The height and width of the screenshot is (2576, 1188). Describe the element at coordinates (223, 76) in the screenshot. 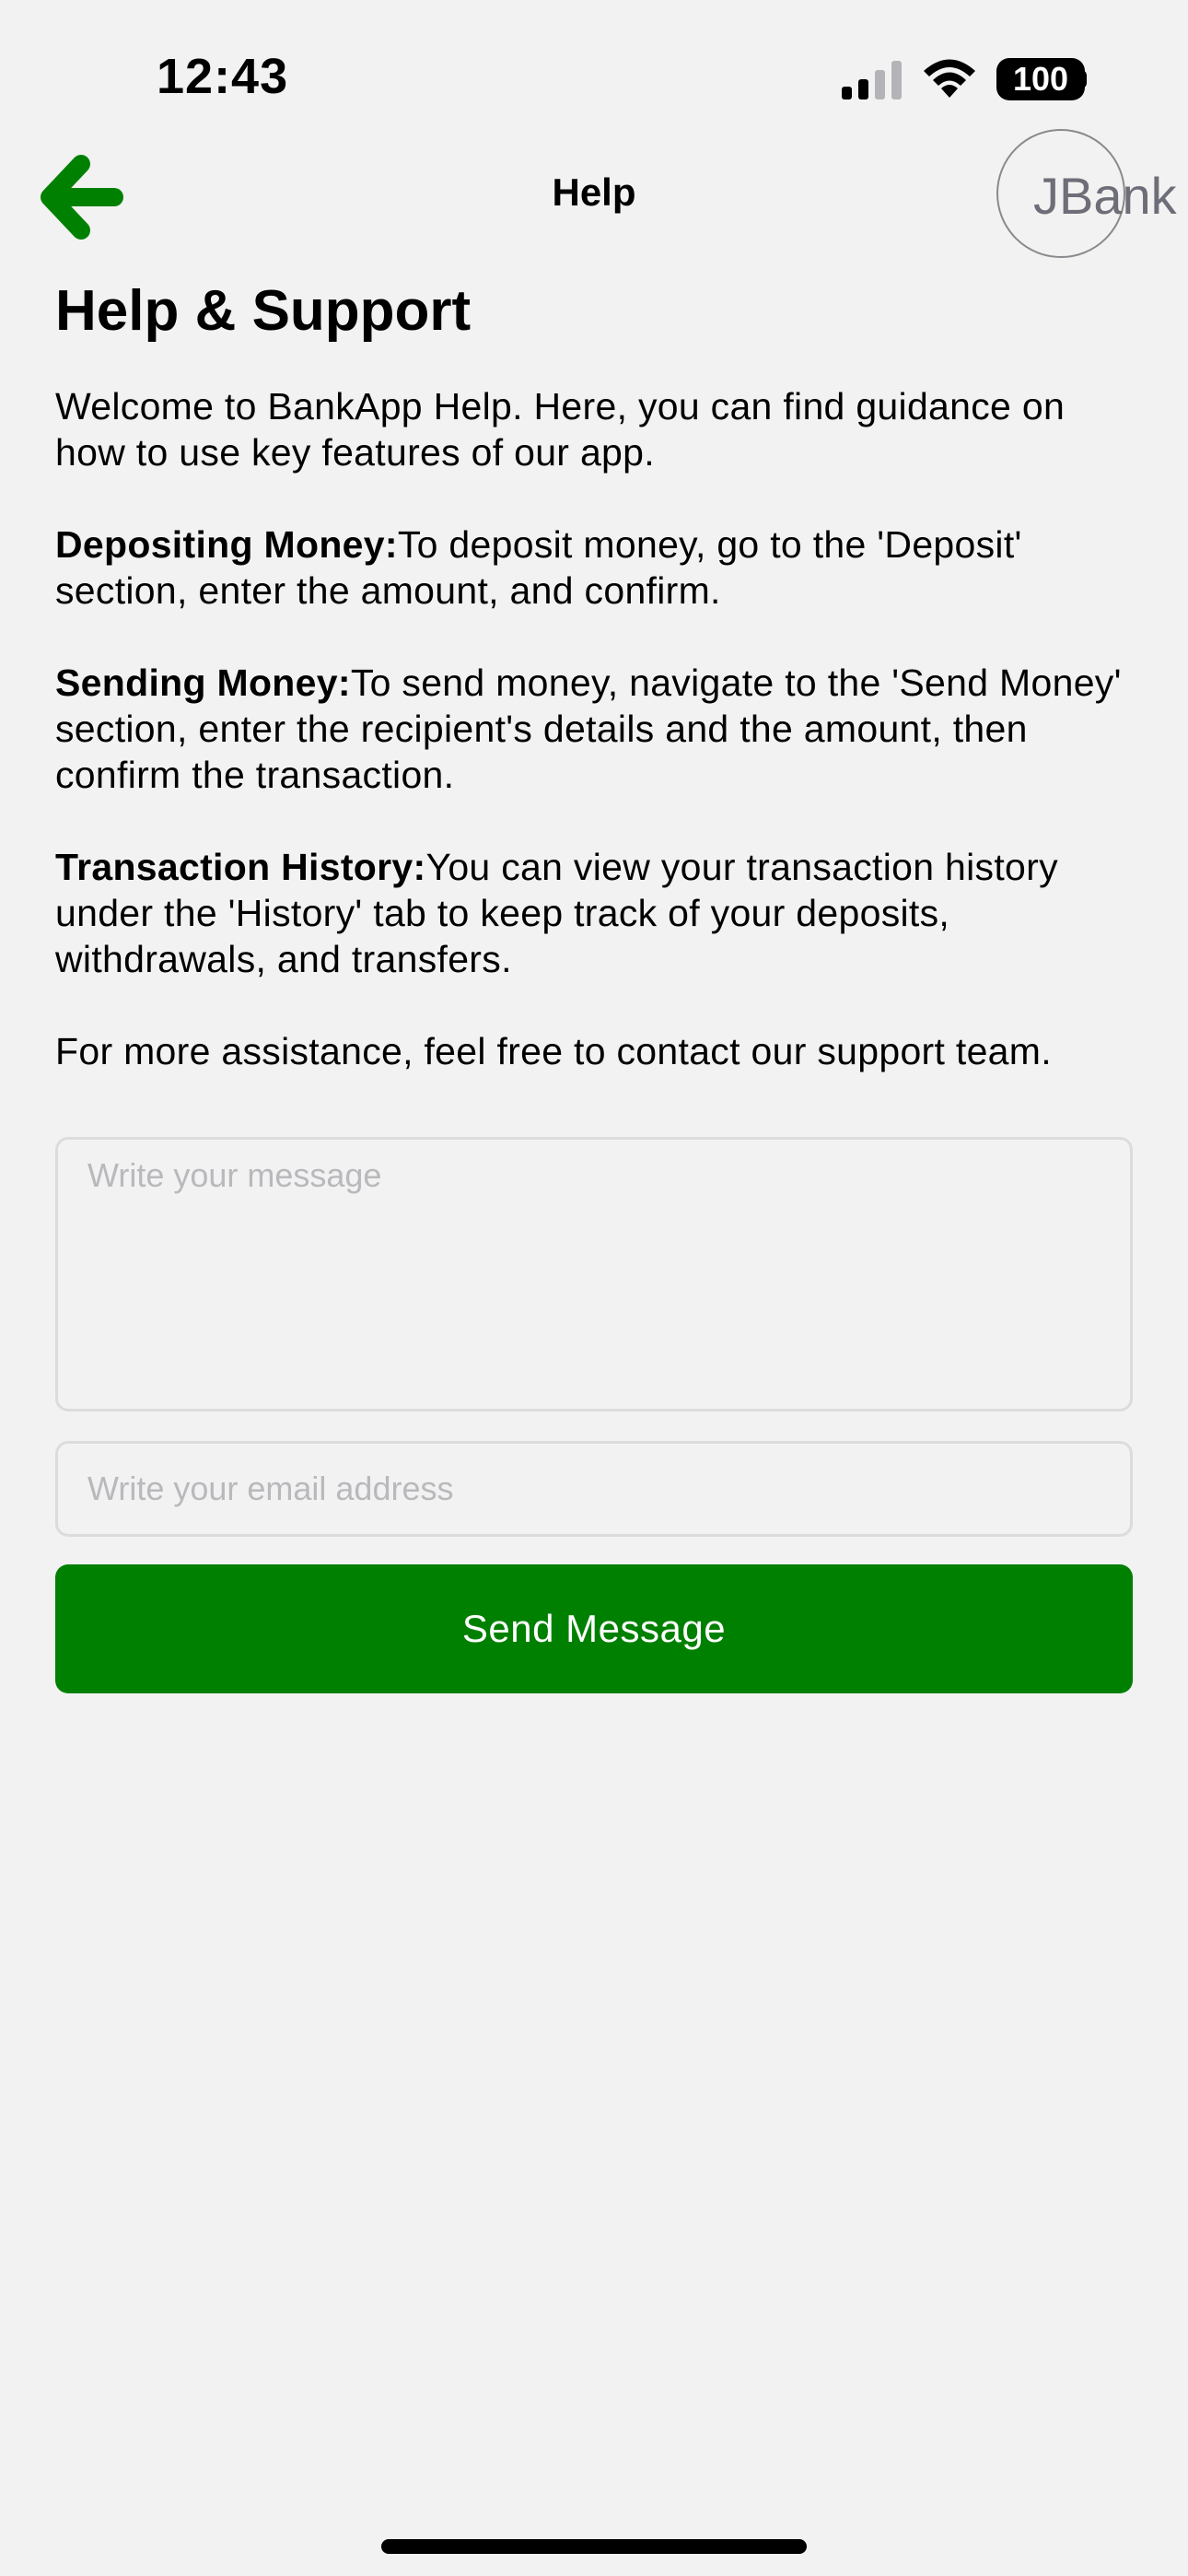

I see `status-time: 12:43` at that location.